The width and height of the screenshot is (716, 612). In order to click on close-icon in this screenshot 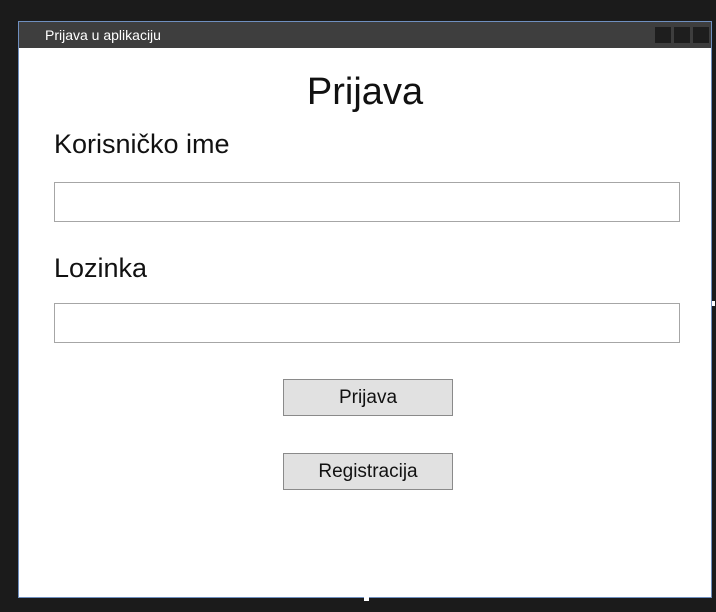, I will do `click(701, 35)`.